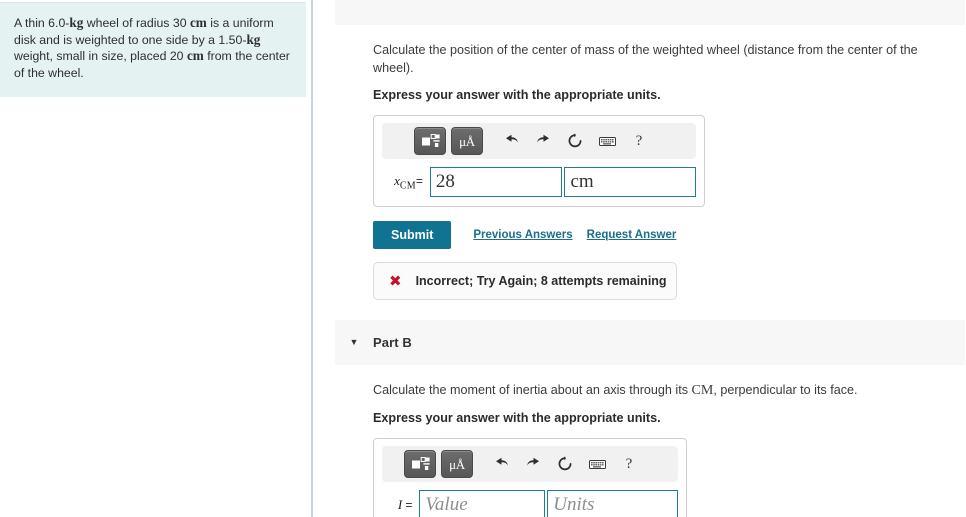 The width and height of the screenshot is (966, 517). I want to click on problem-seg-6: weight, small in size, placed 20, so click(100, 56).